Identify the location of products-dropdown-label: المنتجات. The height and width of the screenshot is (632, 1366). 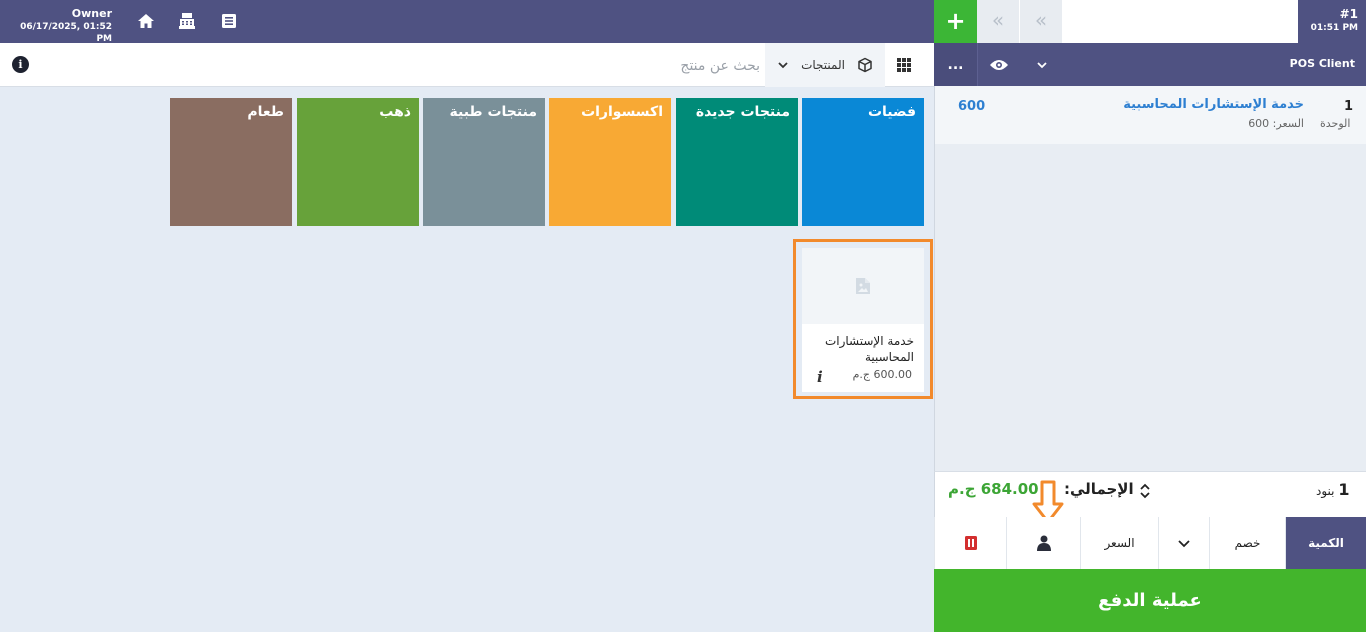
(823, 65).